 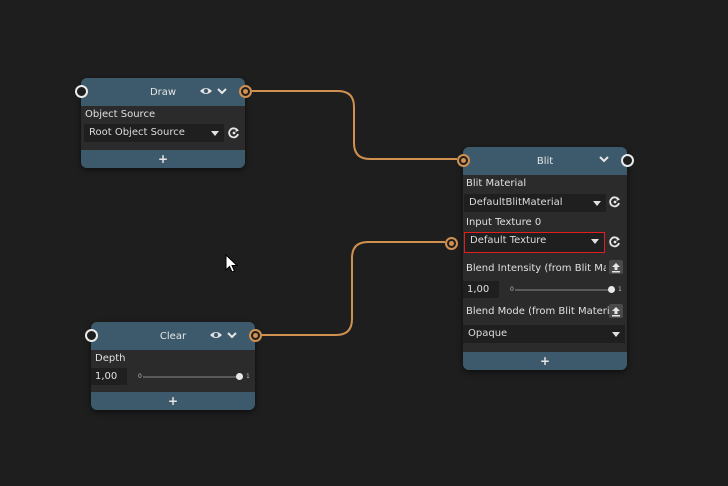 What do you see at coordinates (353, 288) in the screenshot?
I see `wire-clear-to-blit` at bounding box center [353, 288].